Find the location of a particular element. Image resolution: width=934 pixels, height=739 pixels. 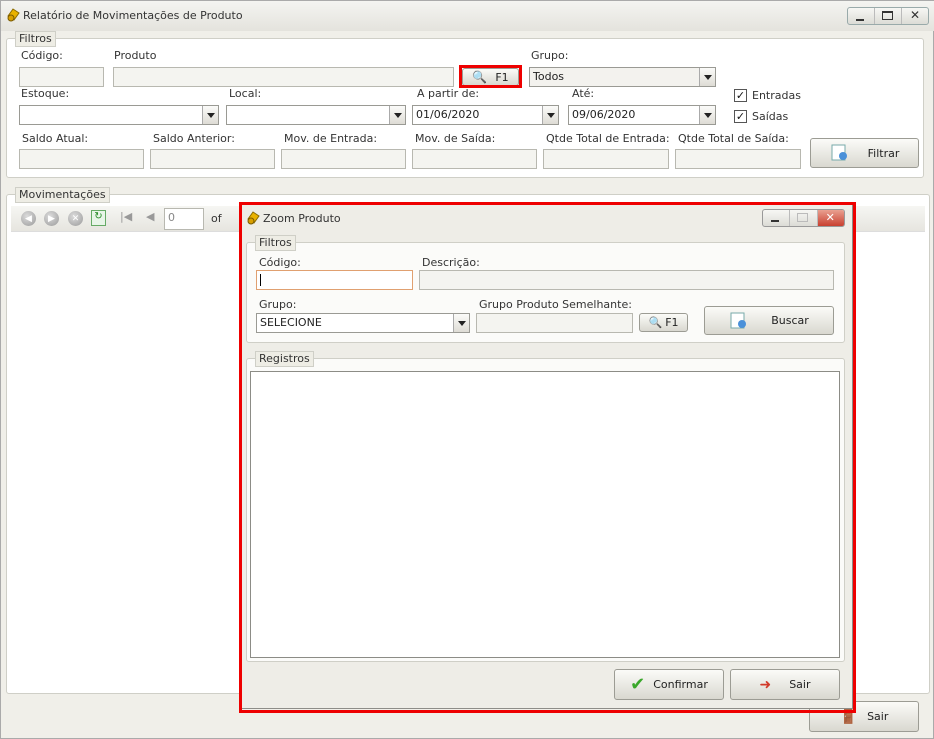

previous-page-icon: ◀ is located at coordinates (150, 216).